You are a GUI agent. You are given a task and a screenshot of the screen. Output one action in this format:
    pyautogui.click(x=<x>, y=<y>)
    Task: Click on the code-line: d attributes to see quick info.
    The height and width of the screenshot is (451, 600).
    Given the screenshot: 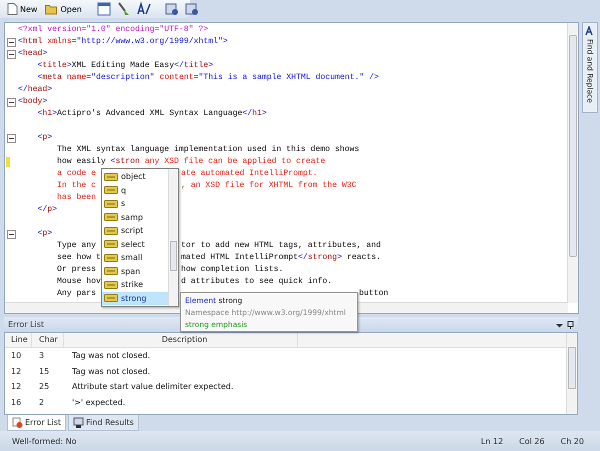 What is the action you would take?
    pyautogui.click(x=256, y=282)
    